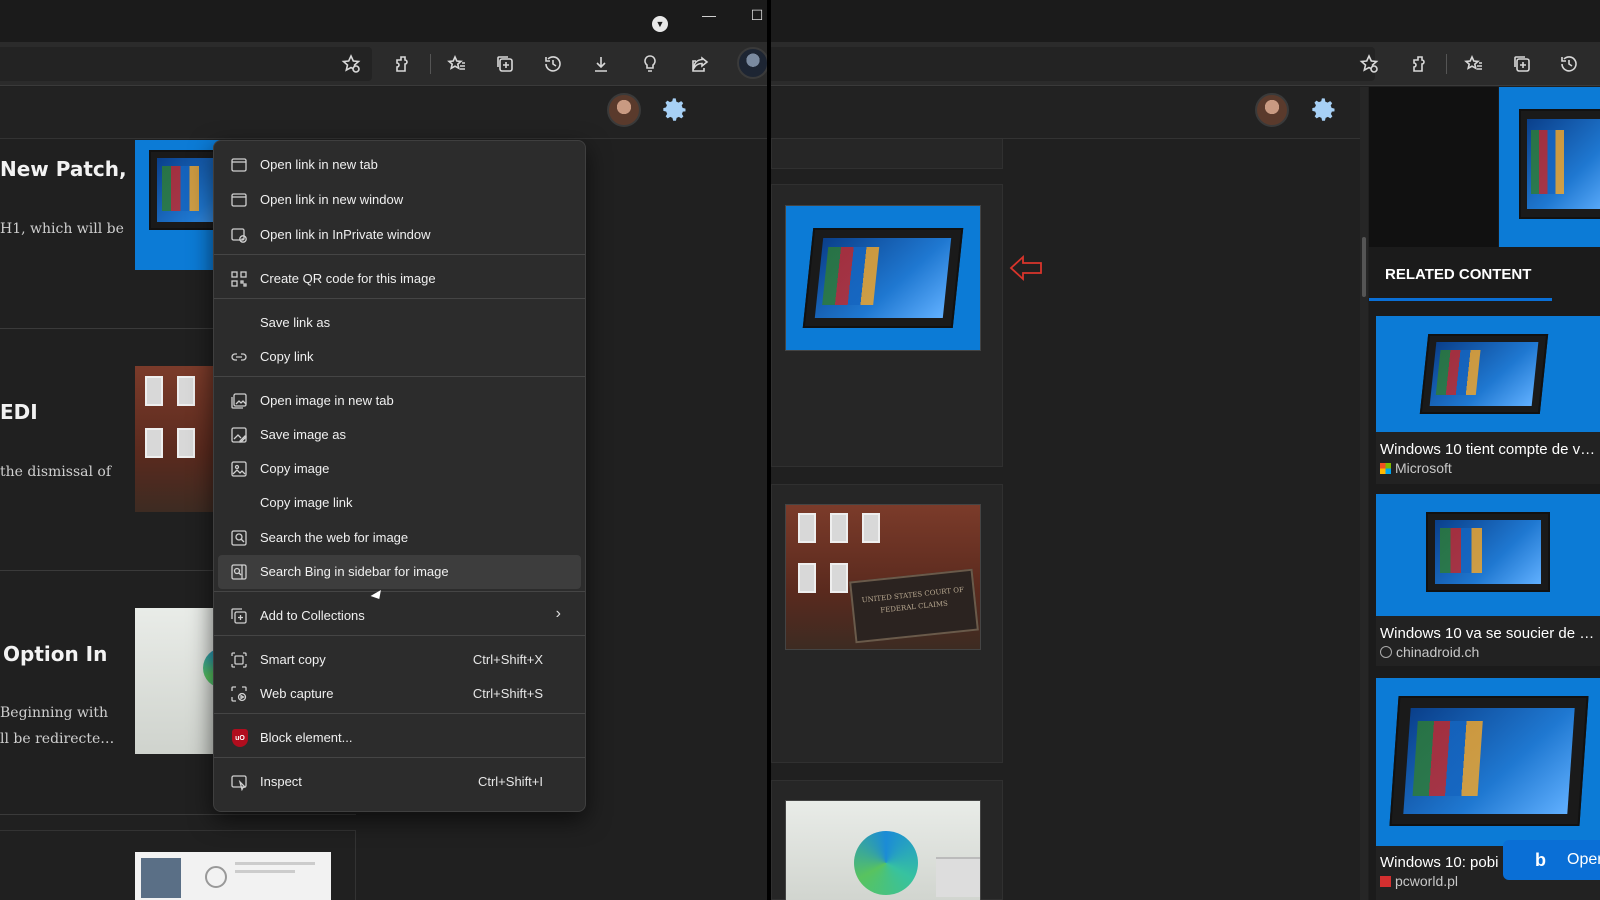 Image resolution: width=1600 pixels, height=900 pixels. What do you see at coordinates (295, 322) in the screenshot?
I see `menu-item-label: Save link as` at bounding box center [295, 322].